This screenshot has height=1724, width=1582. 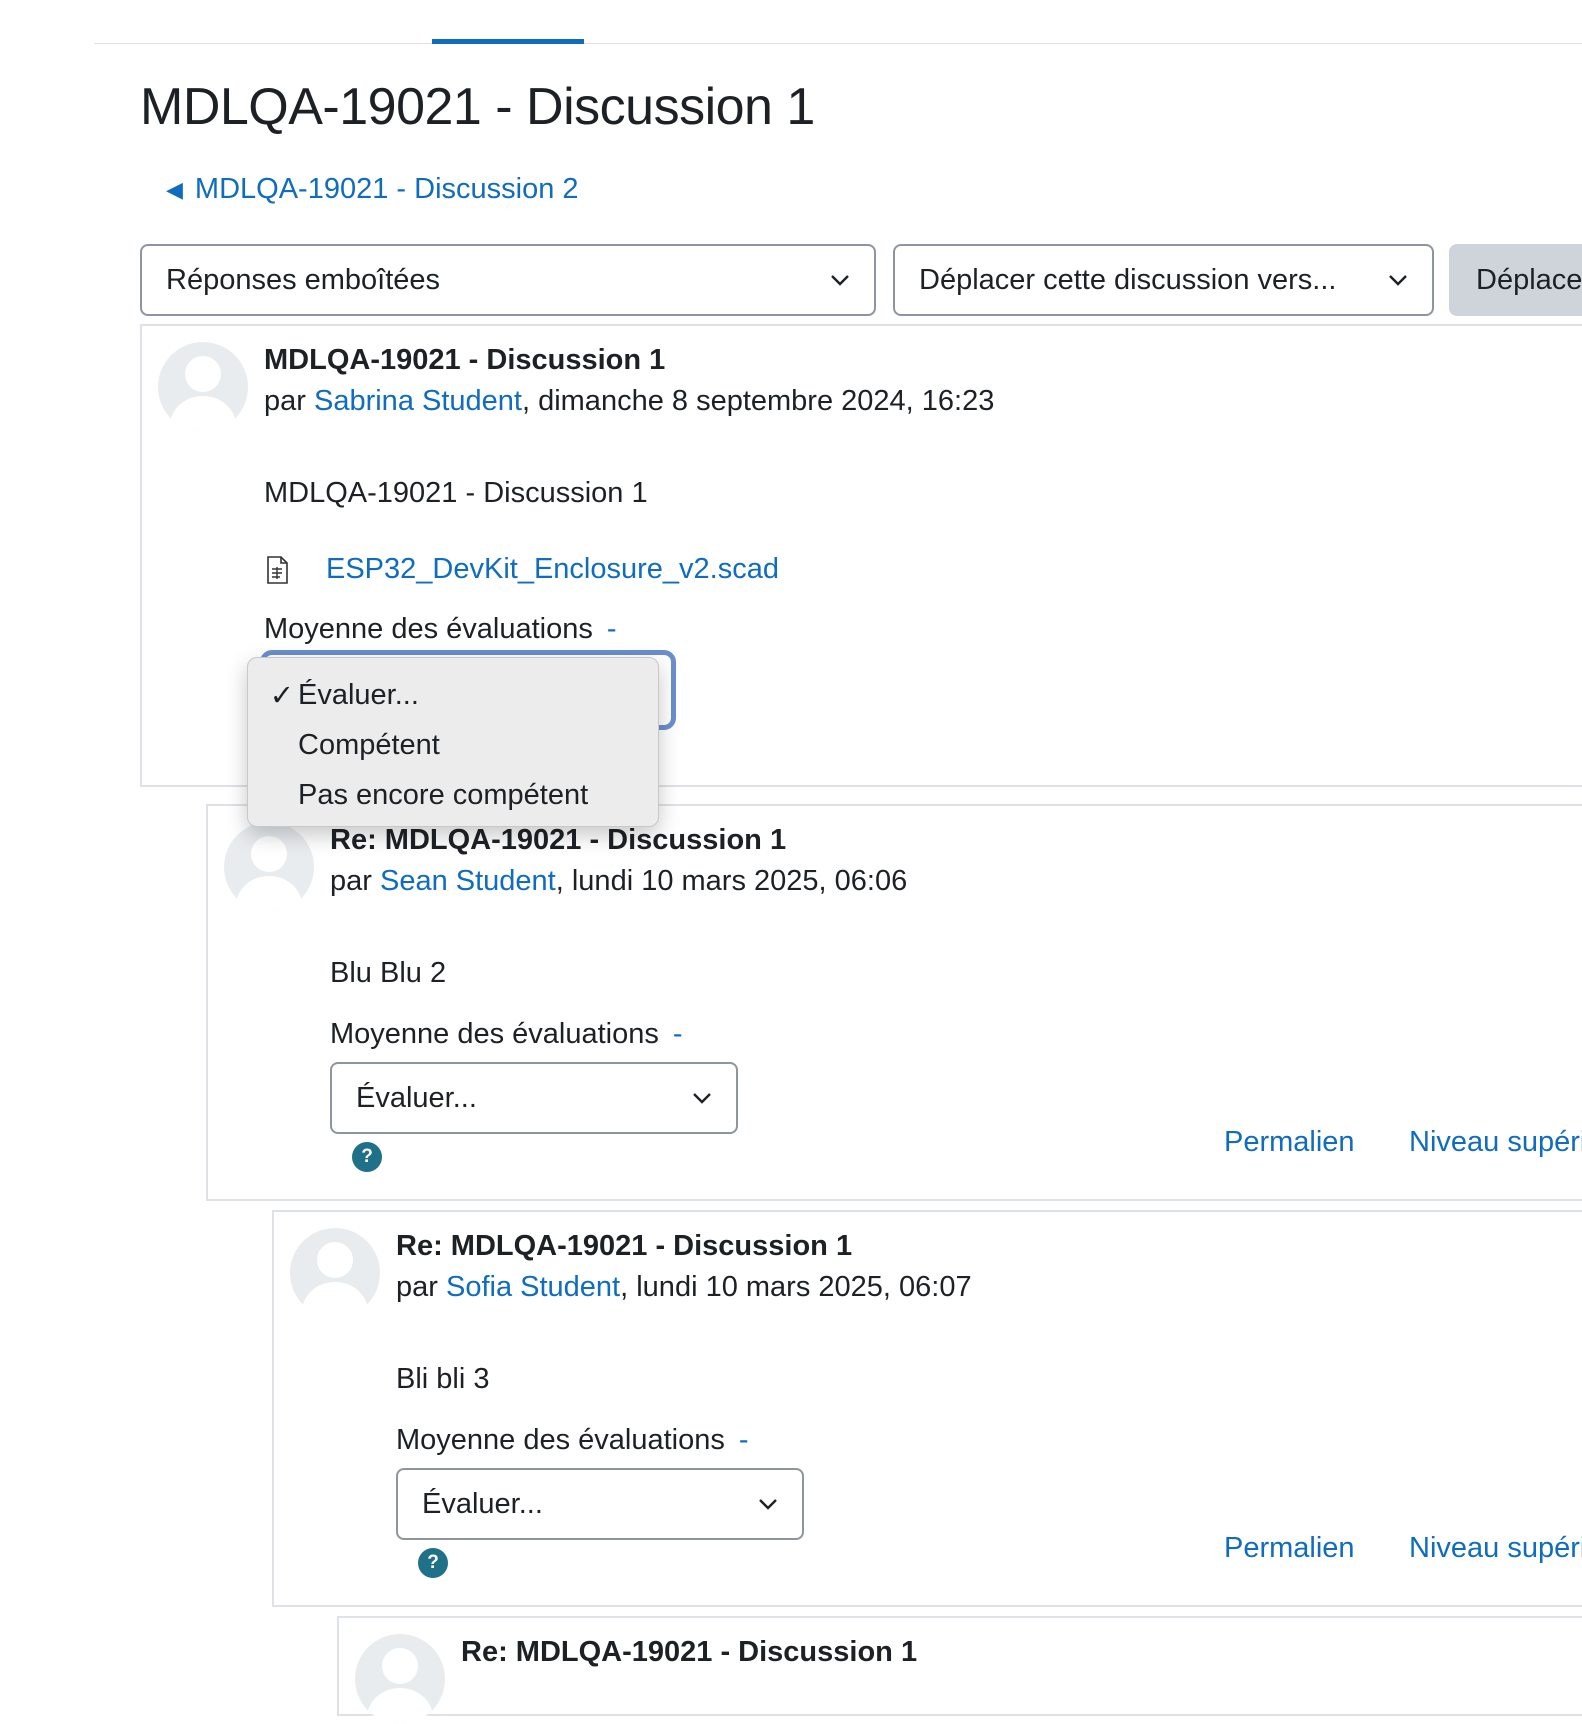 I want to click on display-mode-value: Réponses emboîtées, so click(x=303, y=279).